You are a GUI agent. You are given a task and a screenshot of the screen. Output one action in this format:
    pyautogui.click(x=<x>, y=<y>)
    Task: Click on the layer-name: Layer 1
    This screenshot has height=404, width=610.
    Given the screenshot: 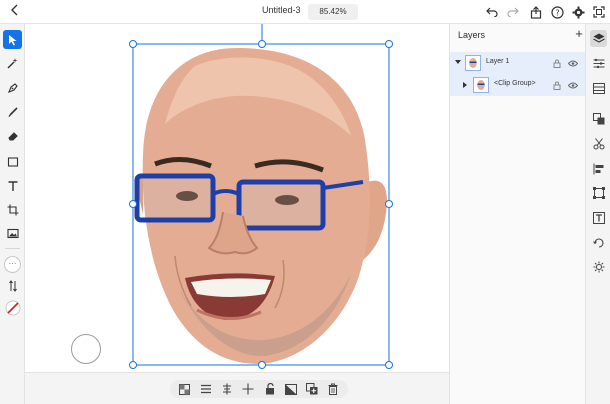 What is the action you would take?
    pyautogui.click(x=497, y=61)
    